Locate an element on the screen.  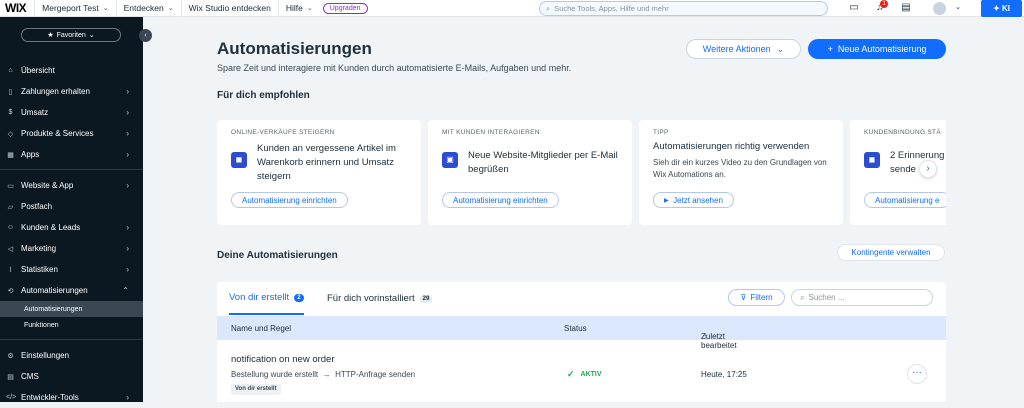
avatar is located at coordinates (939, 8).